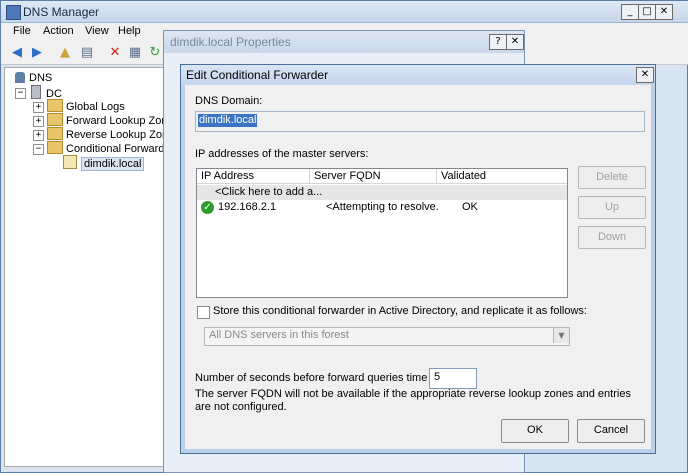 This screenshot has width=688, height=473. I want to click on up-button: Up, so click(612, 207).